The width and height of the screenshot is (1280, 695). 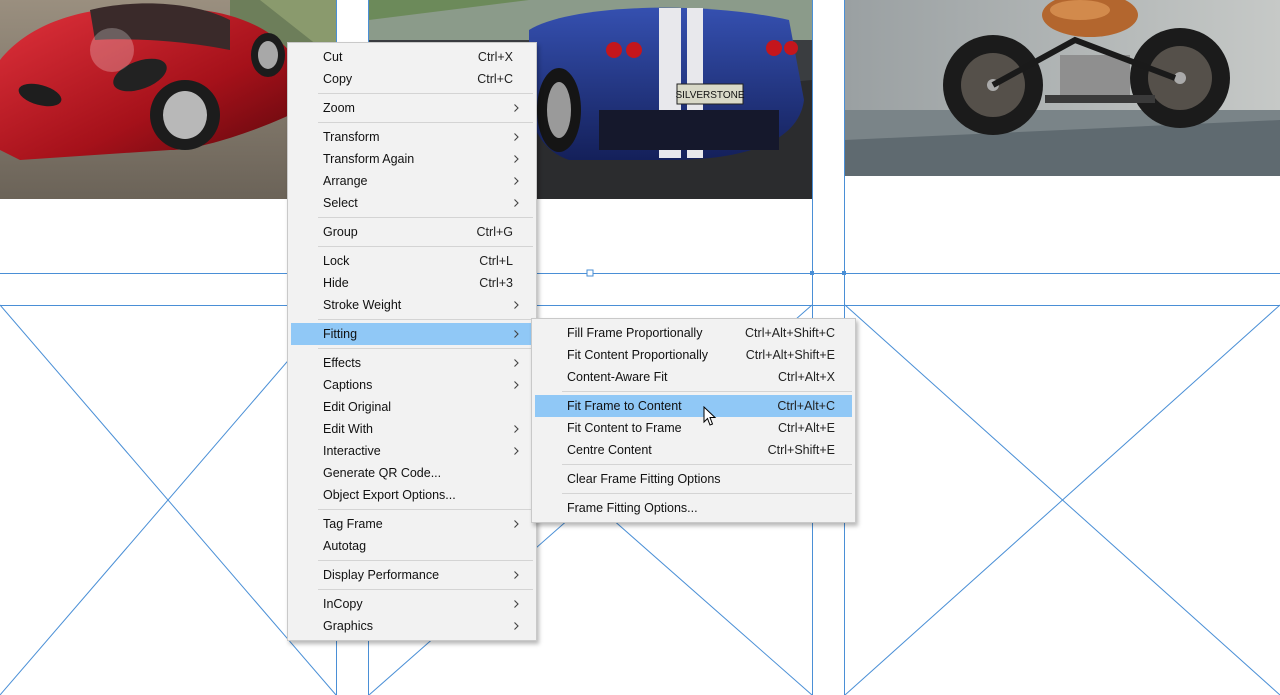 What do you see at coordinates (412, 407) in the screenshot?
I see `menu-item-edit-original: Edit Original` at bounding box center [412, 407].